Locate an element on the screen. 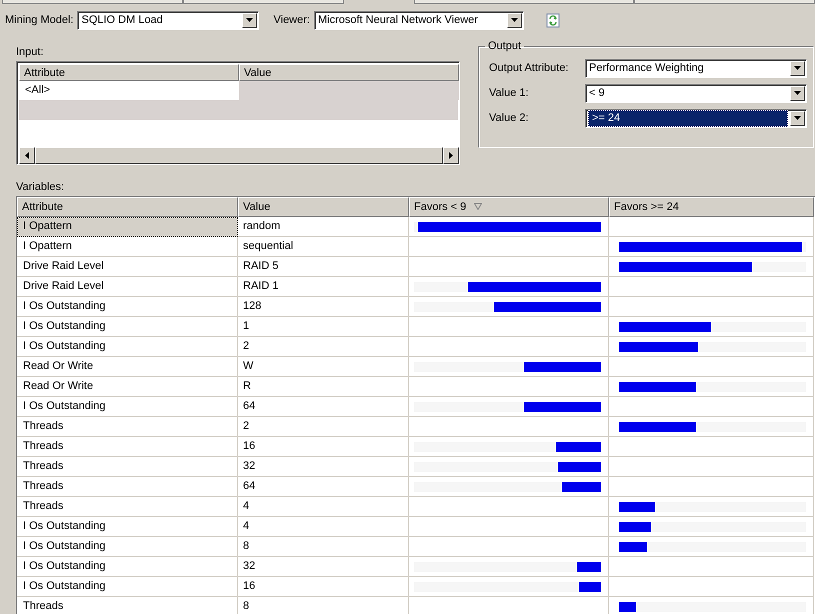  field-label: Value 2: is located at coordinates (509, 118).